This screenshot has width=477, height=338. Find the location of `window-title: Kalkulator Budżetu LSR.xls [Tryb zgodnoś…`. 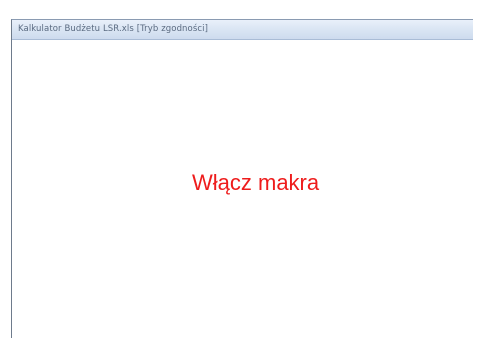

window-title: Kalkulator Budżetu LSR.xls [Tryb zgodnoś… is located at coordinates (113, 29).